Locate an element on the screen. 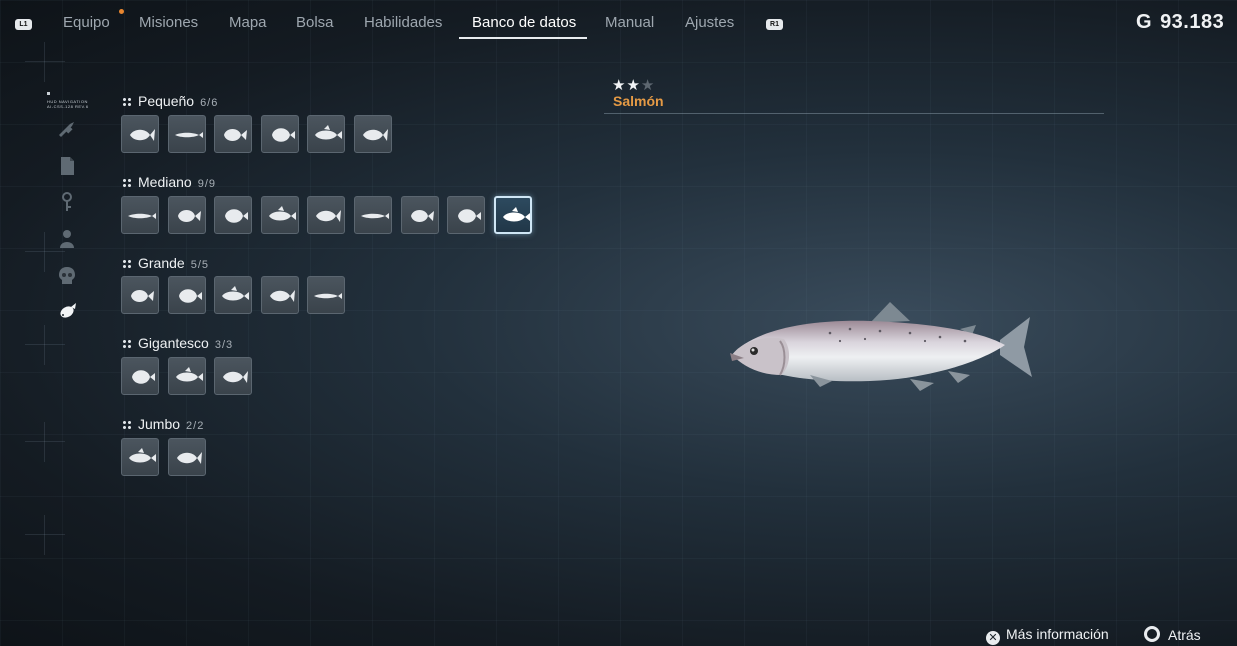 This screenshot has width=1237, height=646. category-header-pequeno: Pequeño 6/6 is located at coordinates (170, 101).